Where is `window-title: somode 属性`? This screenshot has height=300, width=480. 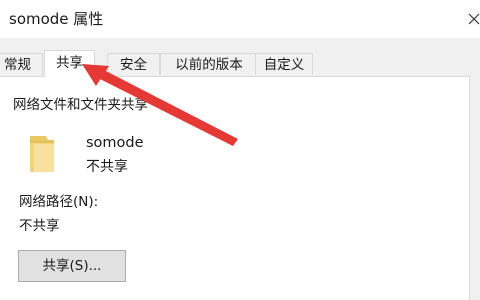 window-title: somode 属性 is located at coordinates (56, 19).